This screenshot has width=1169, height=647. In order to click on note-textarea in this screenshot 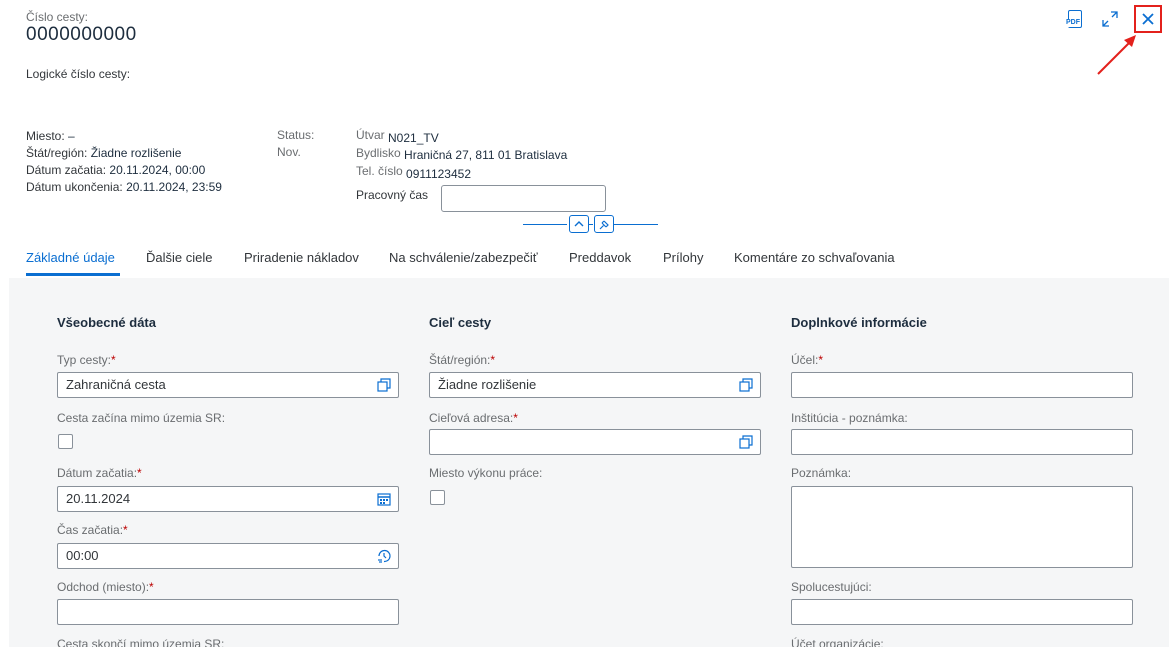, I will do `click(962, 527)`.